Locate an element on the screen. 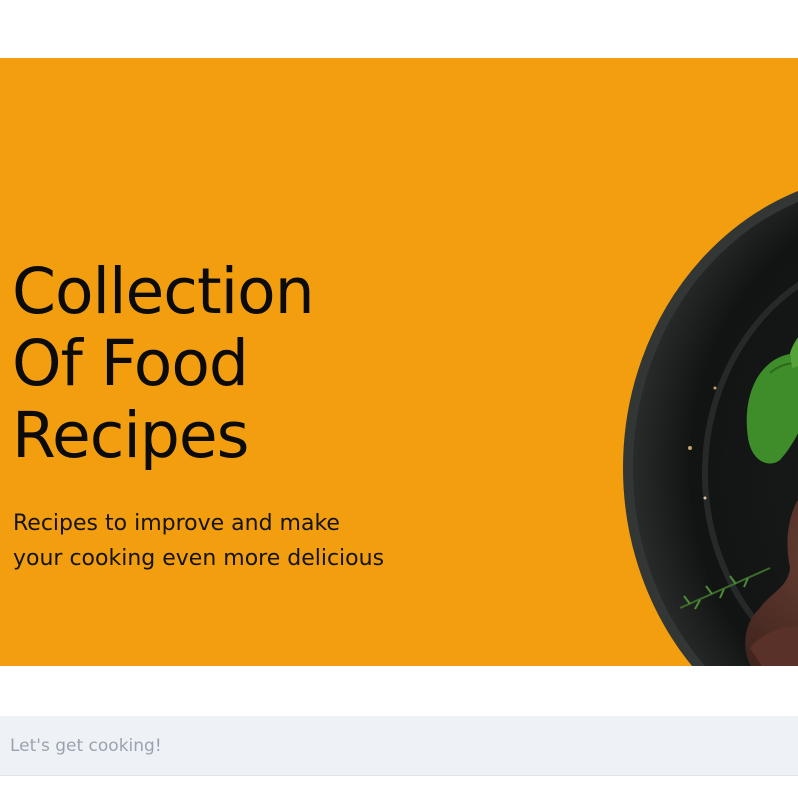 This screenshot has height=798, width=798. hero-subtitle-line: Recipes to improve and make is located at coordinates (176, 523).